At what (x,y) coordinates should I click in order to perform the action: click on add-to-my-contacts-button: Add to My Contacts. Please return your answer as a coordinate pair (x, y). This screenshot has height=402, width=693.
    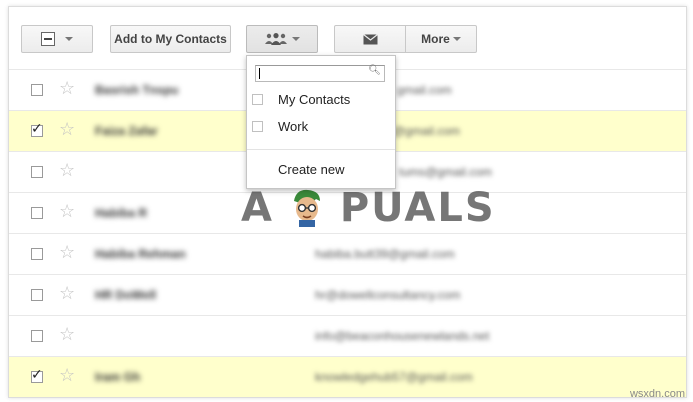
    Looking at the image, I should click on (170, 39).